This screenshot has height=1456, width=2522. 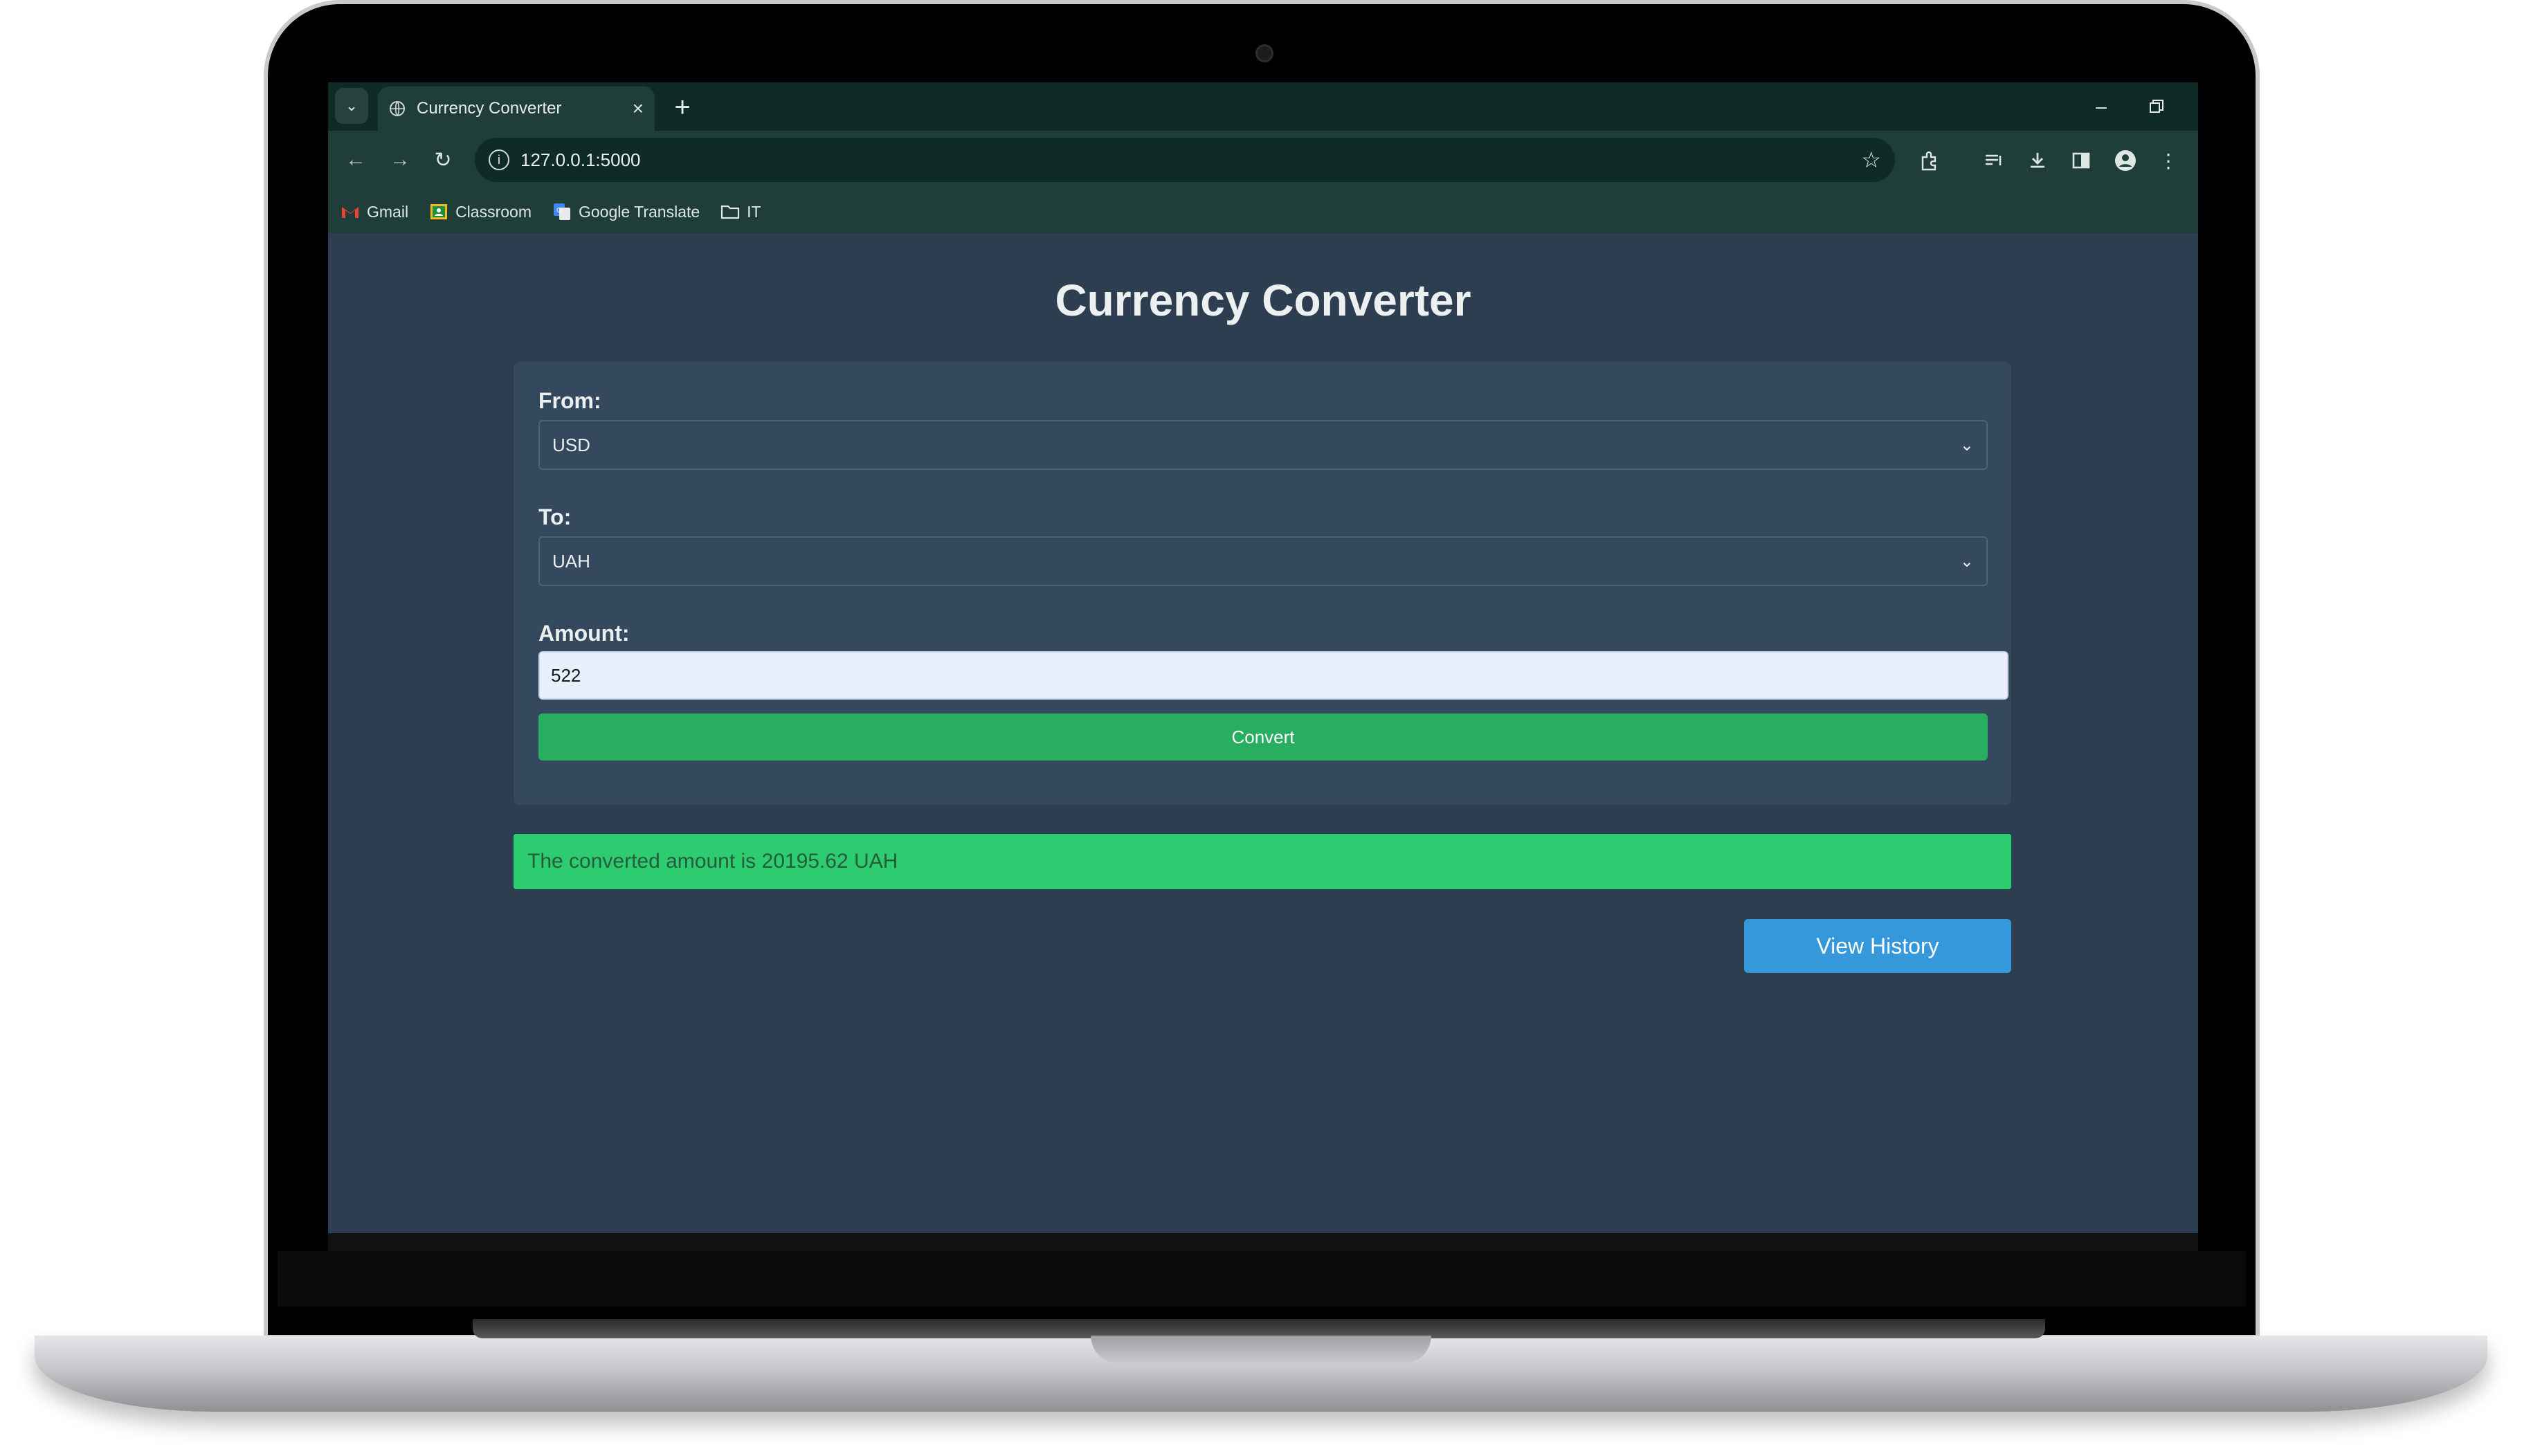 What do you see at coordinates (1263, 737) in the screenshot?
I see `convert-button: Convert` at bounding box center [1263, 737].